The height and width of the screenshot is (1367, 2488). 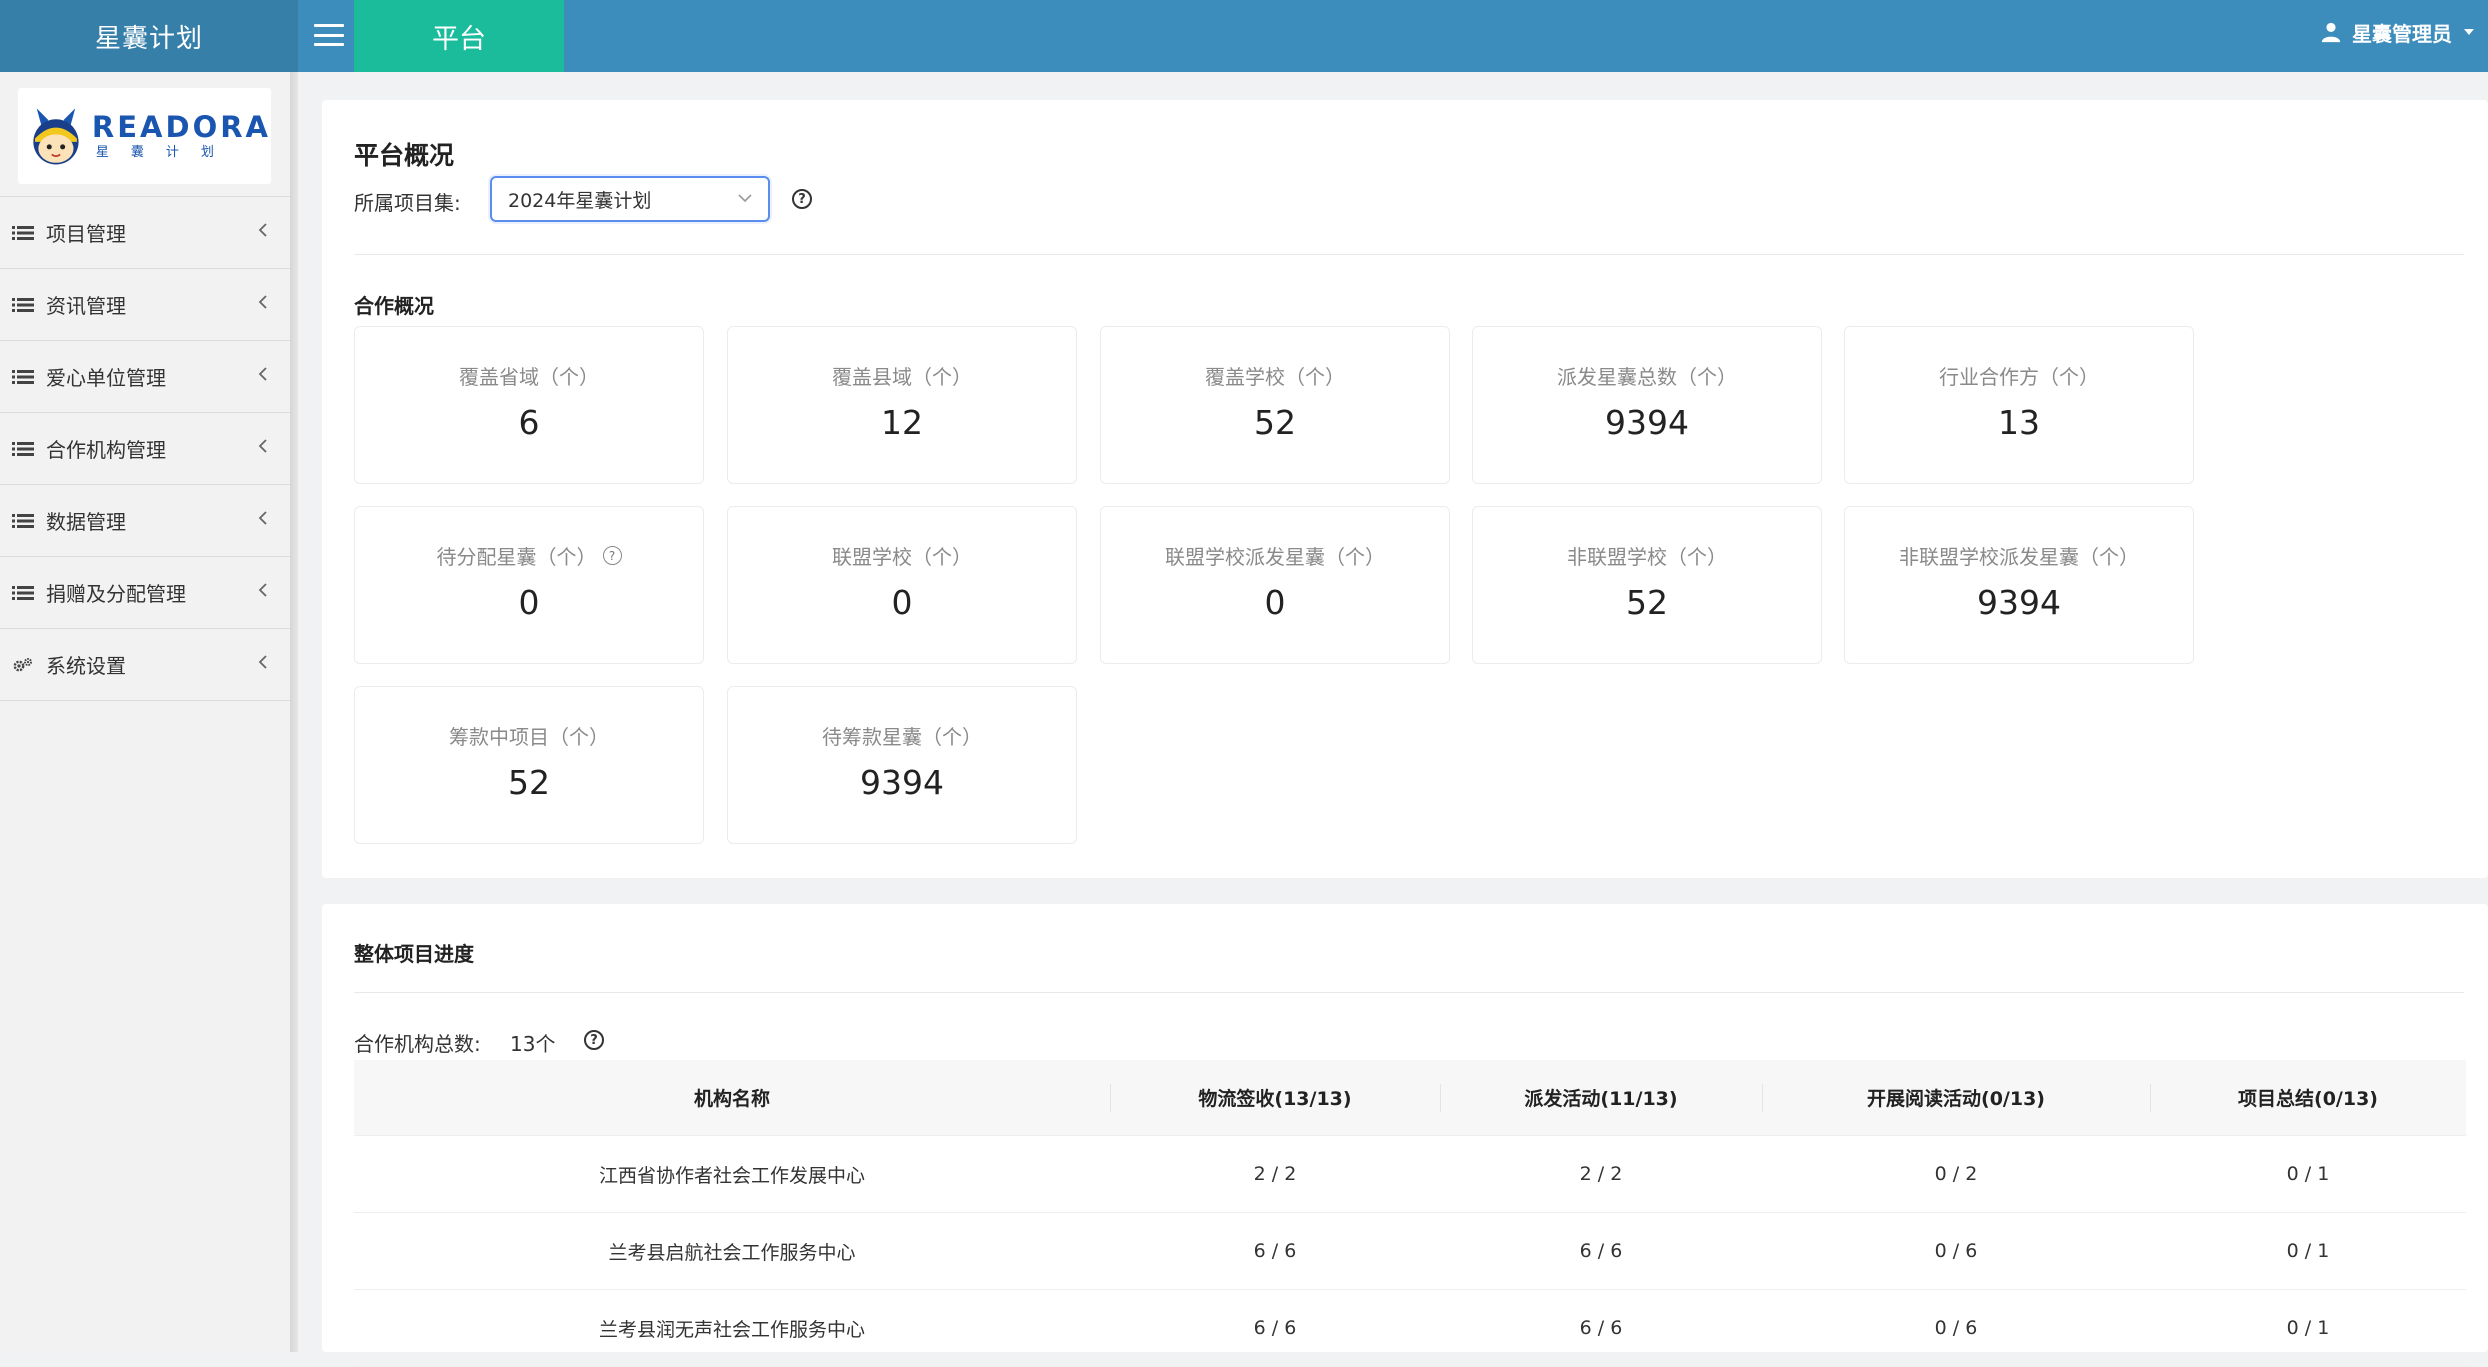 I want to click on stat-card: 覆盖学校（个） 52, so click(x=1275, y=405).